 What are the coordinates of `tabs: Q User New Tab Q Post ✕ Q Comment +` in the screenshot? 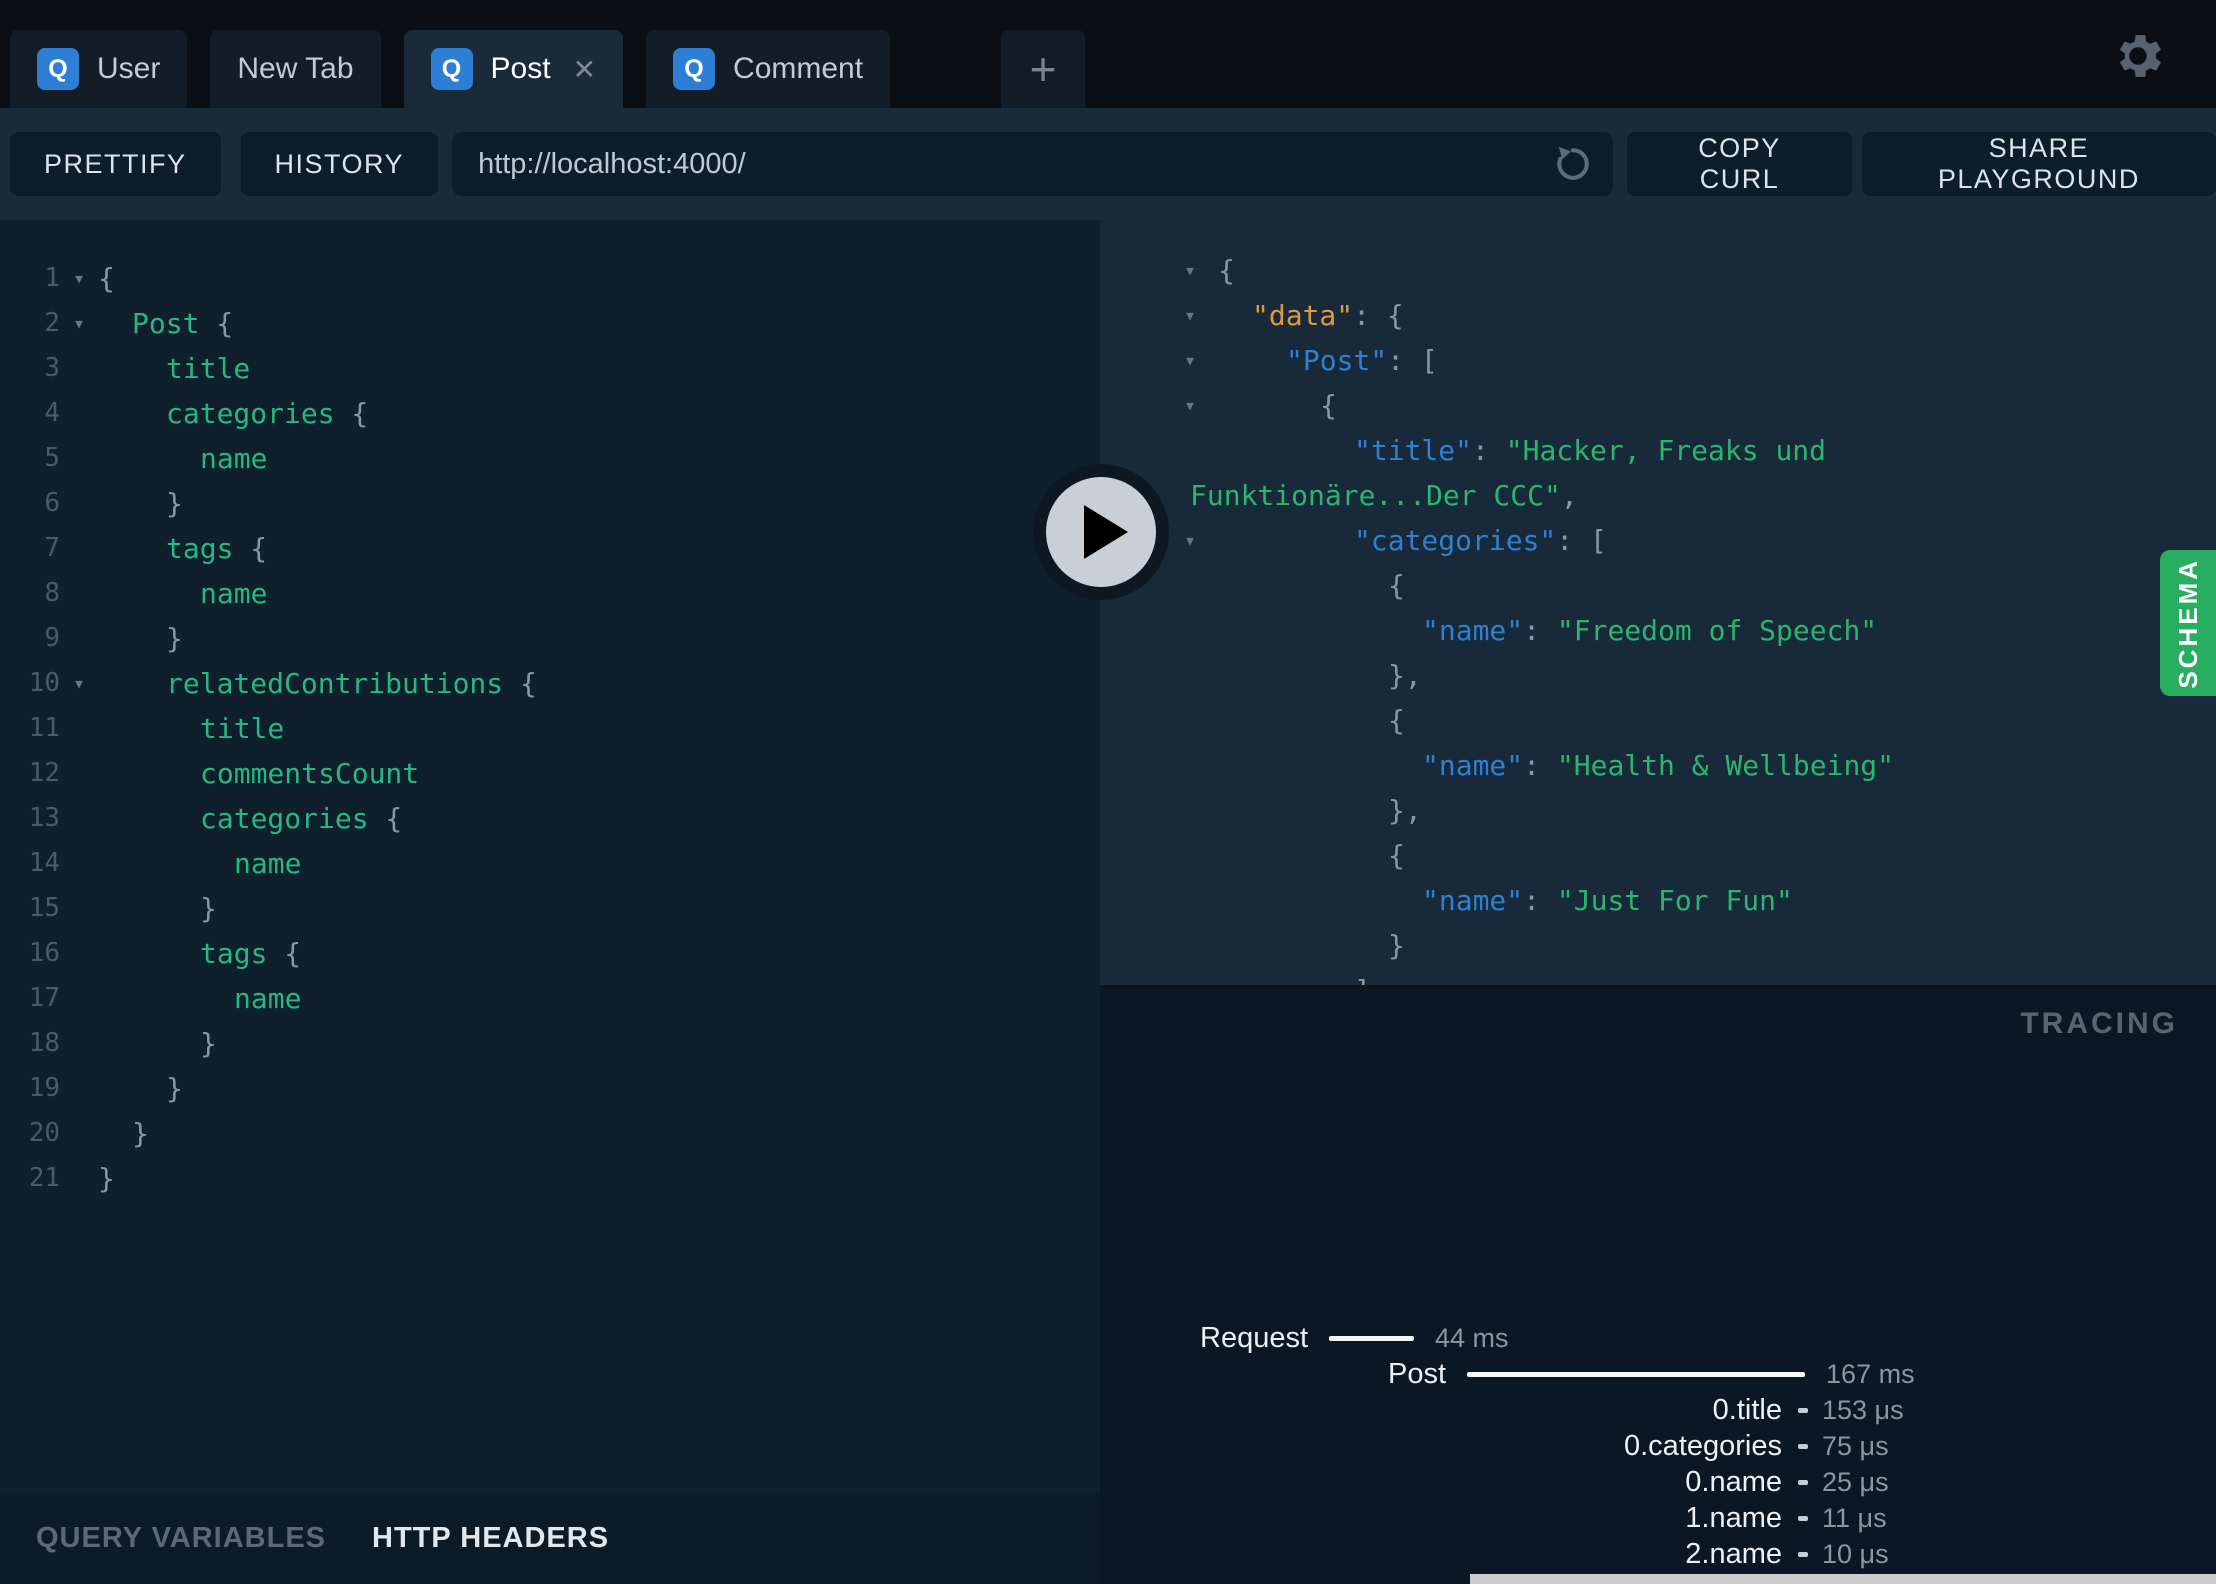 It's located at (548, 69).